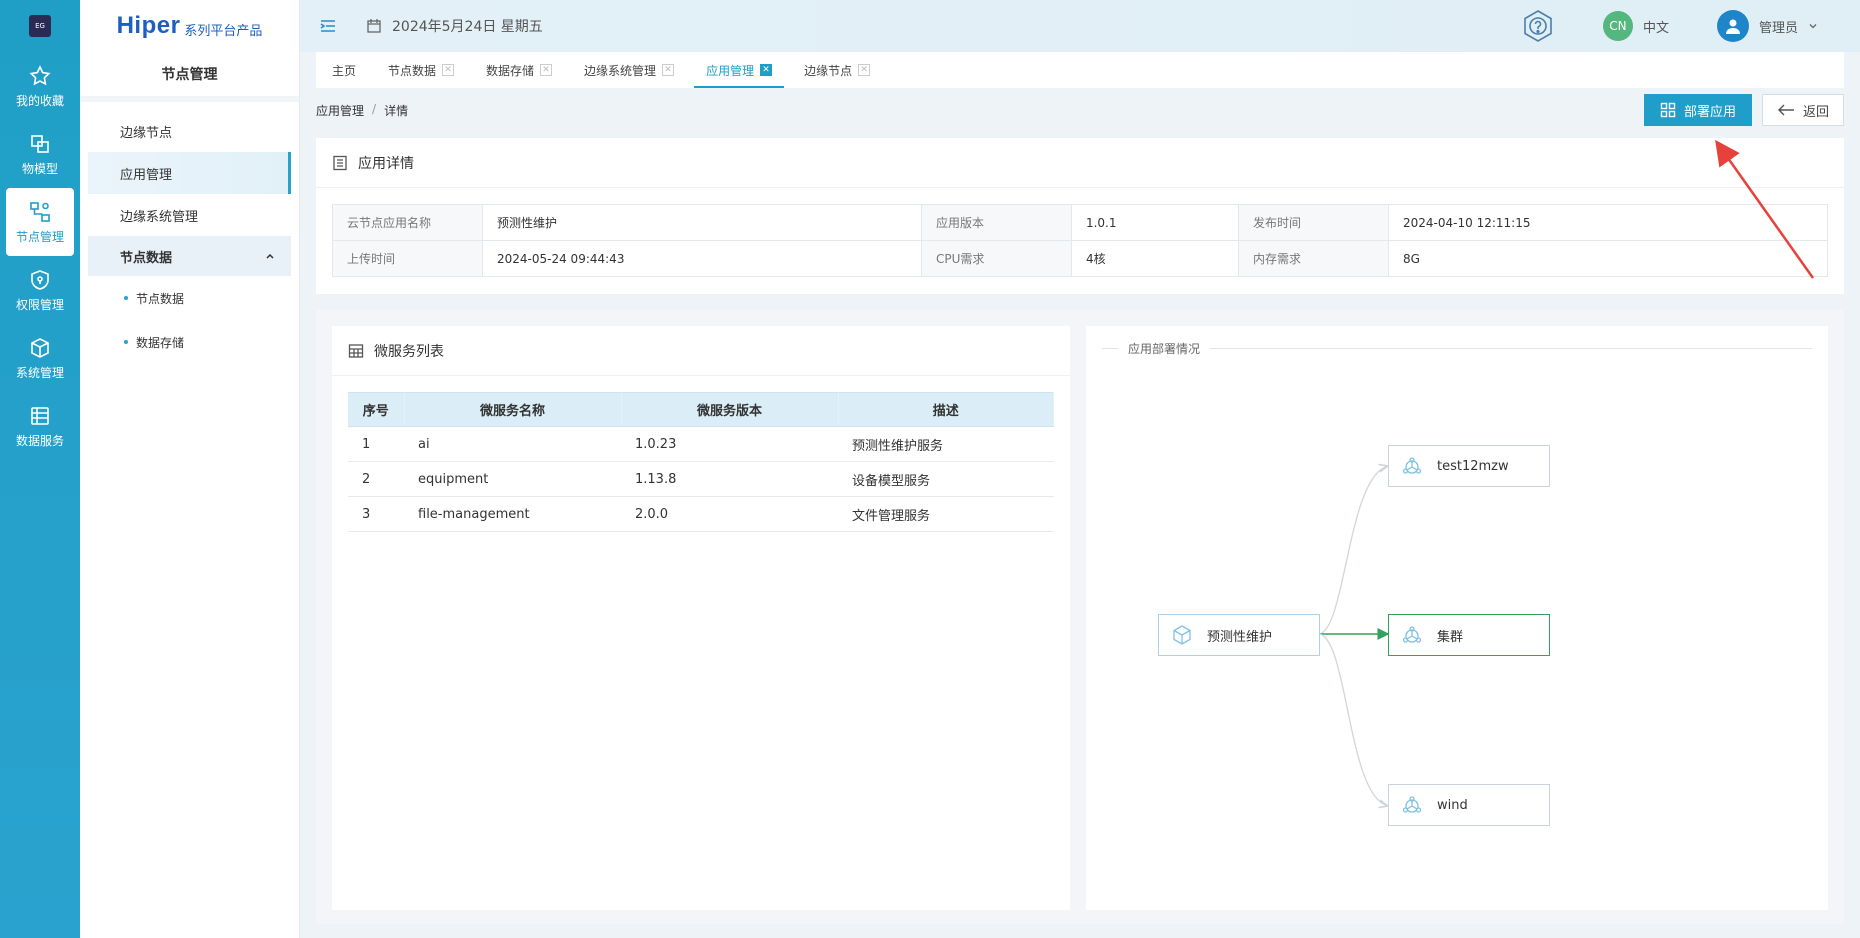 This screenshot has height=938, width=1860. I want to click on node-manage-icon, so click(40, 211).